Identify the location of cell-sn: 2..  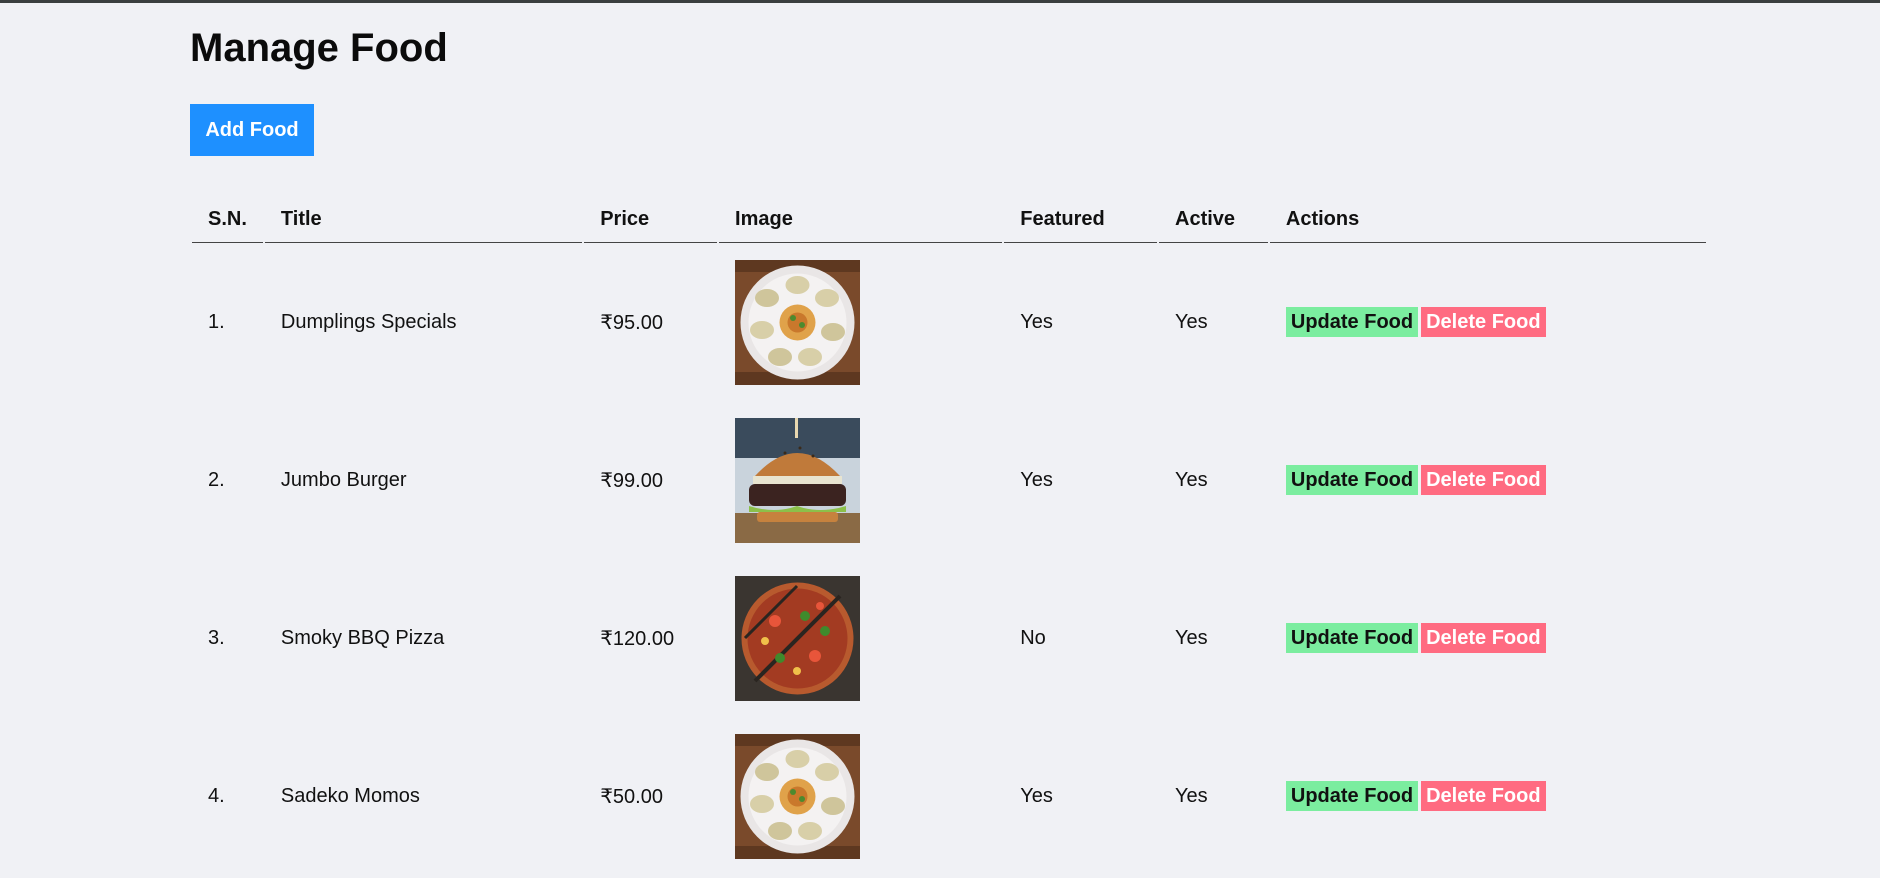
(216, 479).